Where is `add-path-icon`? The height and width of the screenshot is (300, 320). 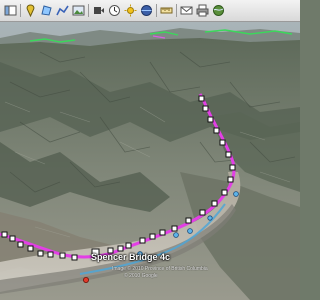 add-path-icon is located at coordinates (62, 10).